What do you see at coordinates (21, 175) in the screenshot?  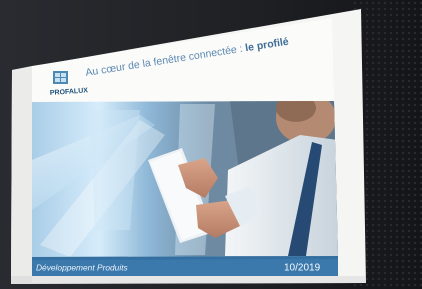 I see `screen-left-edge` at bounding box center [21, 175].